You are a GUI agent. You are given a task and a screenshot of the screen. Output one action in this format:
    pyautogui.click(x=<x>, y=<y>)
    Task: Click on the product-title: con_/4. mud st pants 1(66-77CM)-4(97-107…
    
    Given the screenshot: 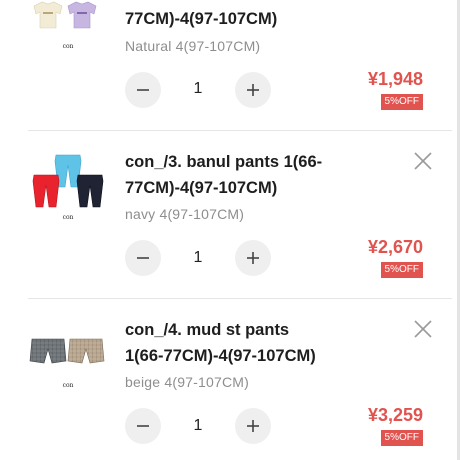 What is the action you would take?
    pyautogui.click(x=225, y=343)
    